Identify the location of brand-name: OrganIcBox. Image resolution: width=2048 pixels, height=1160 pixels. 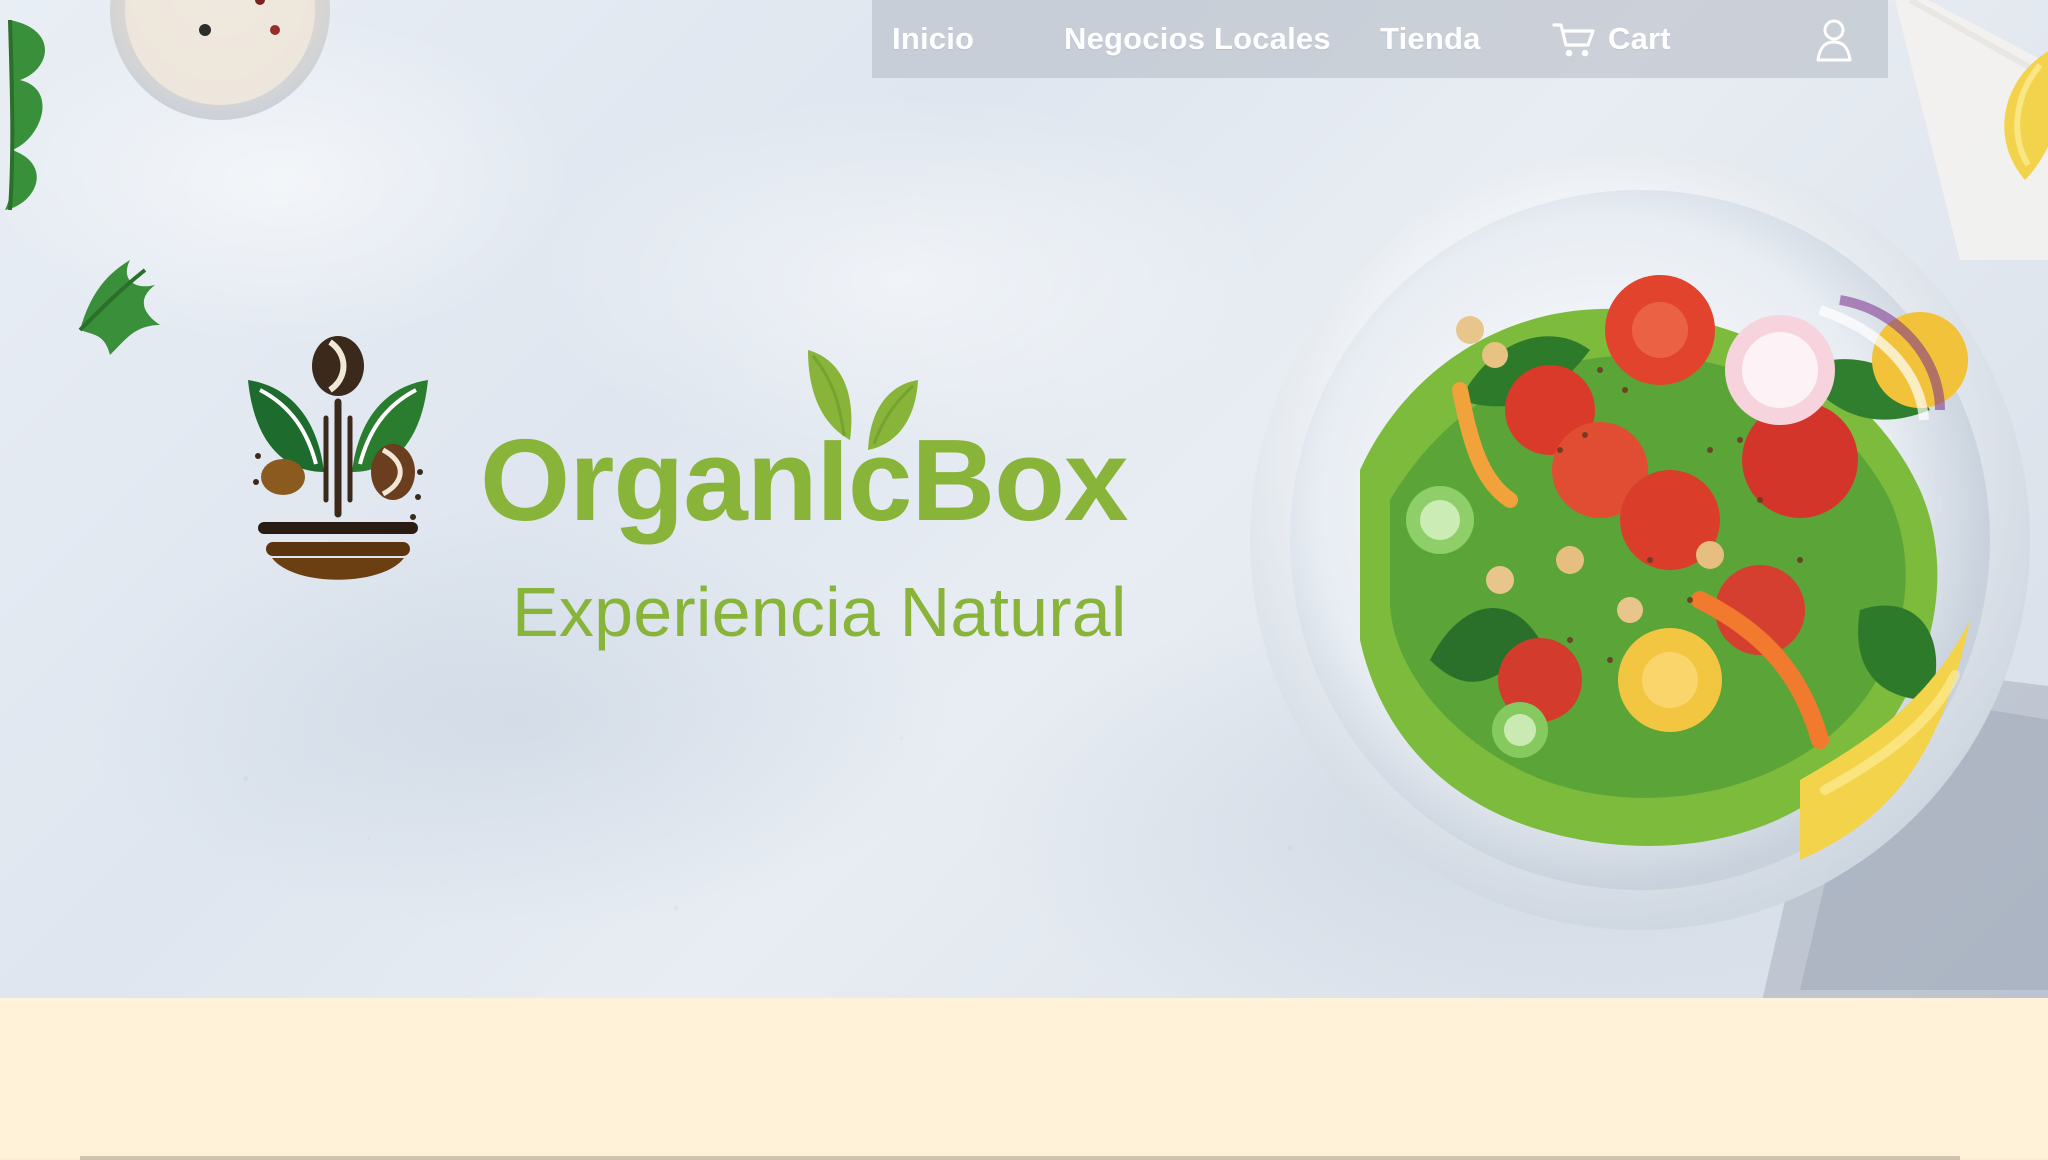
(804, 480).